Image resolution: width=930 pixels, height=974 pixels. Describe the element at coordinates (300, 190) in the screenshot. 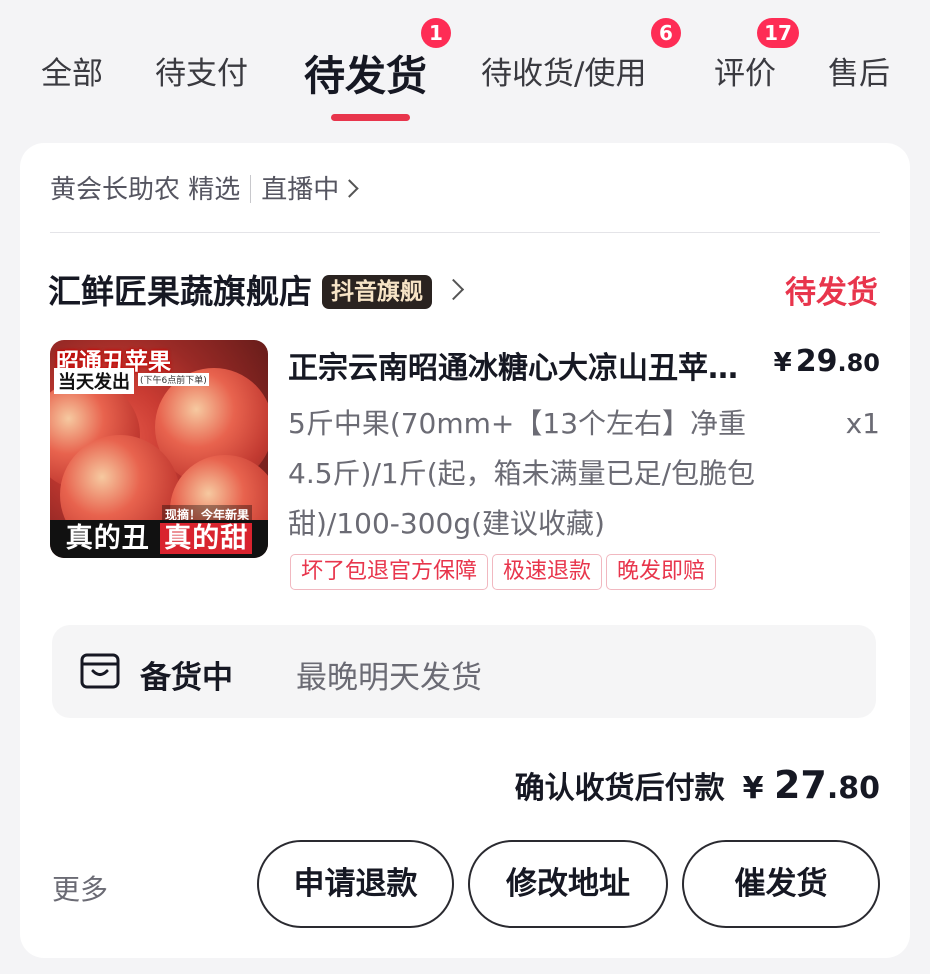

I see `live-link: 直播中` at that location.